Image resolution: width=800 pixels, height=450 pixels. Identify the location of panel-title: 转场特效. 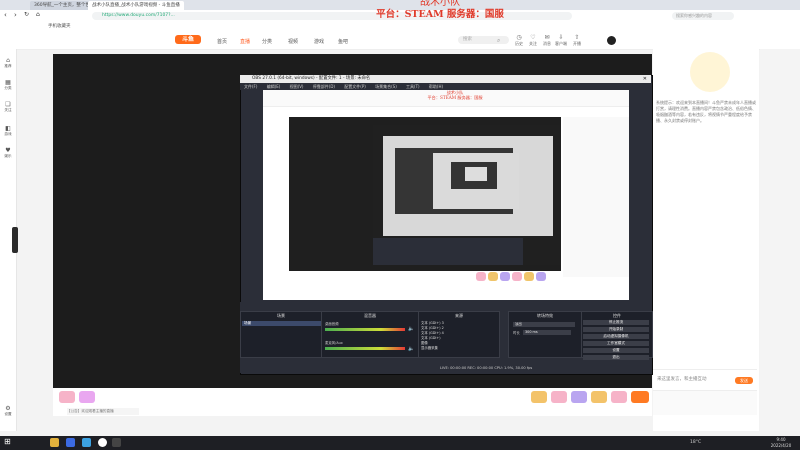
(545, 315).